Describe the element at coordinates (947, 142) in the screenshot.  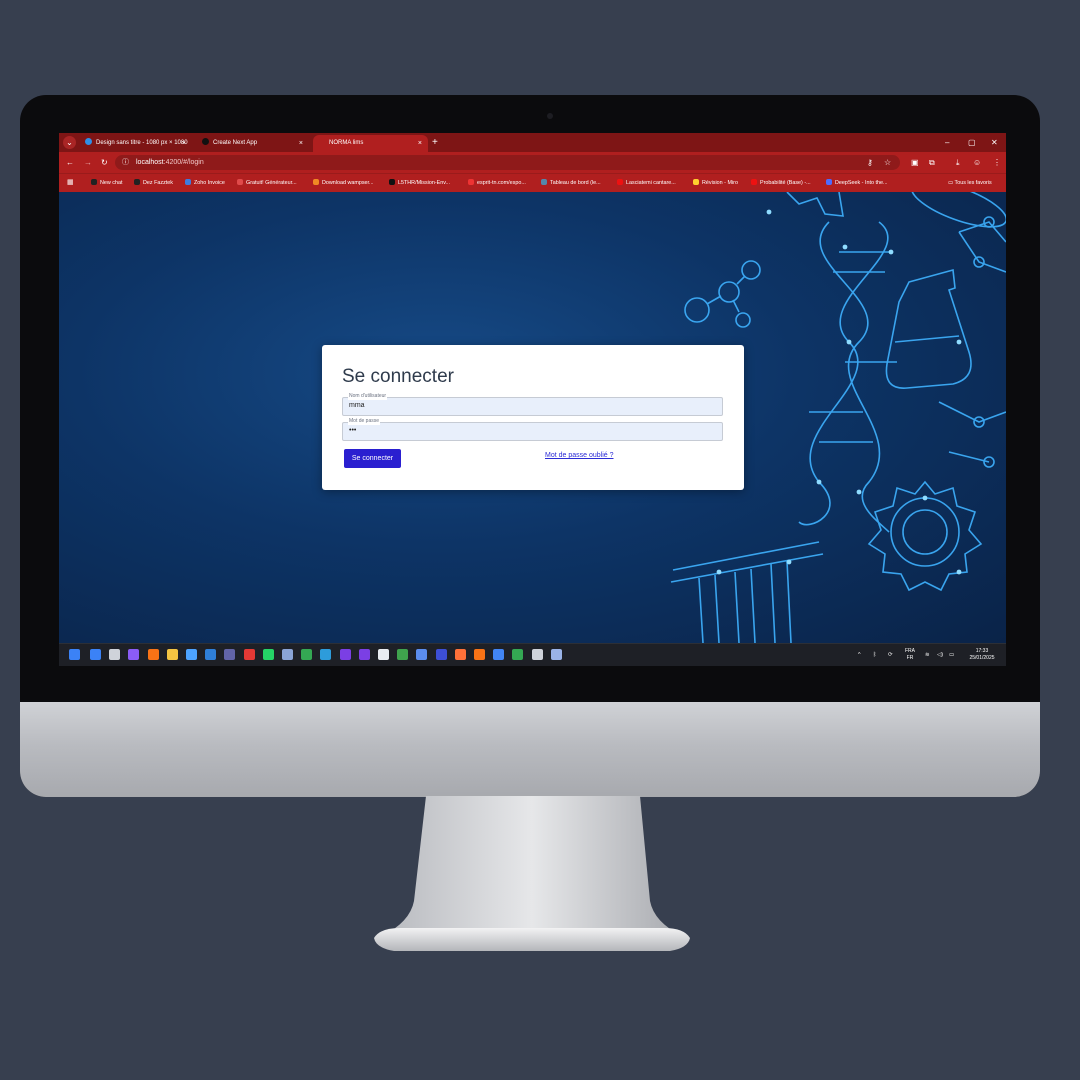
I see `minimize-button: –` at that location.